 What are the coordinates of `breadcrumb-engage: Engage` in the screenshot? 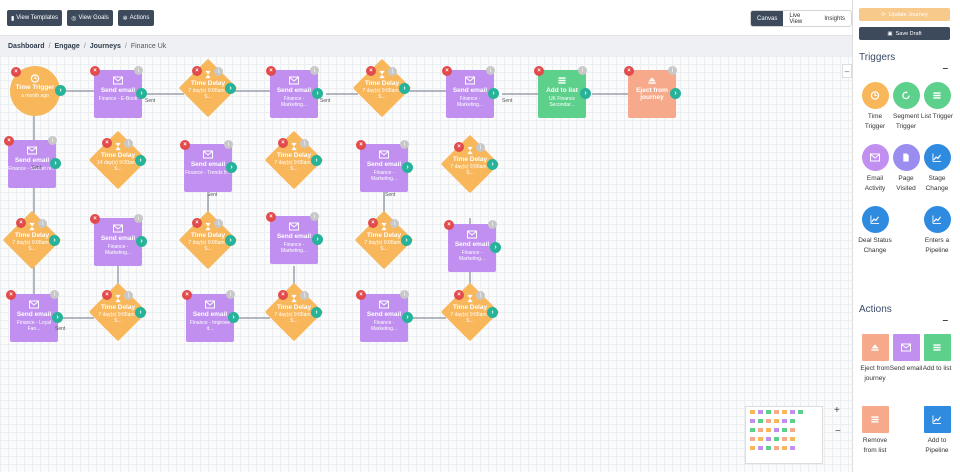 It's located at (67, 46).